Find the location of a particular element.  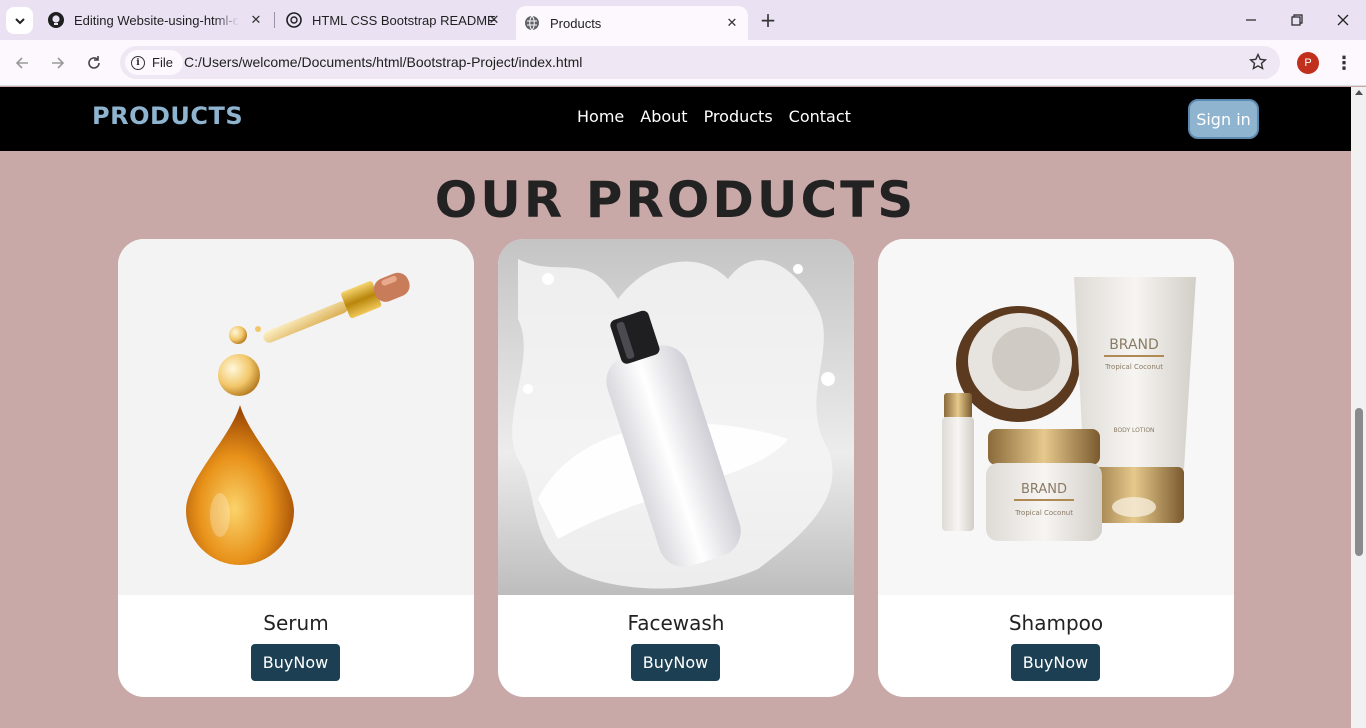

page-scrollbar is located at coordinates (1358, 407).